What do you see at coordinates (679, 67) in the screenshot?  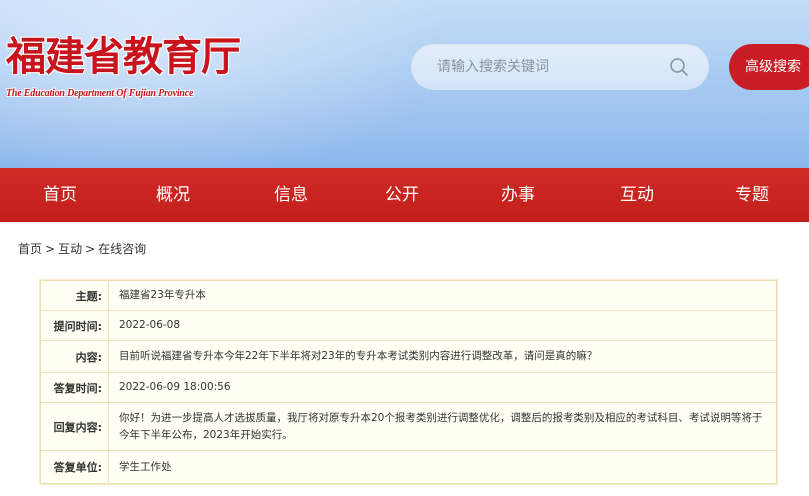 I see `search-icon` at bounding box center [679, 67].